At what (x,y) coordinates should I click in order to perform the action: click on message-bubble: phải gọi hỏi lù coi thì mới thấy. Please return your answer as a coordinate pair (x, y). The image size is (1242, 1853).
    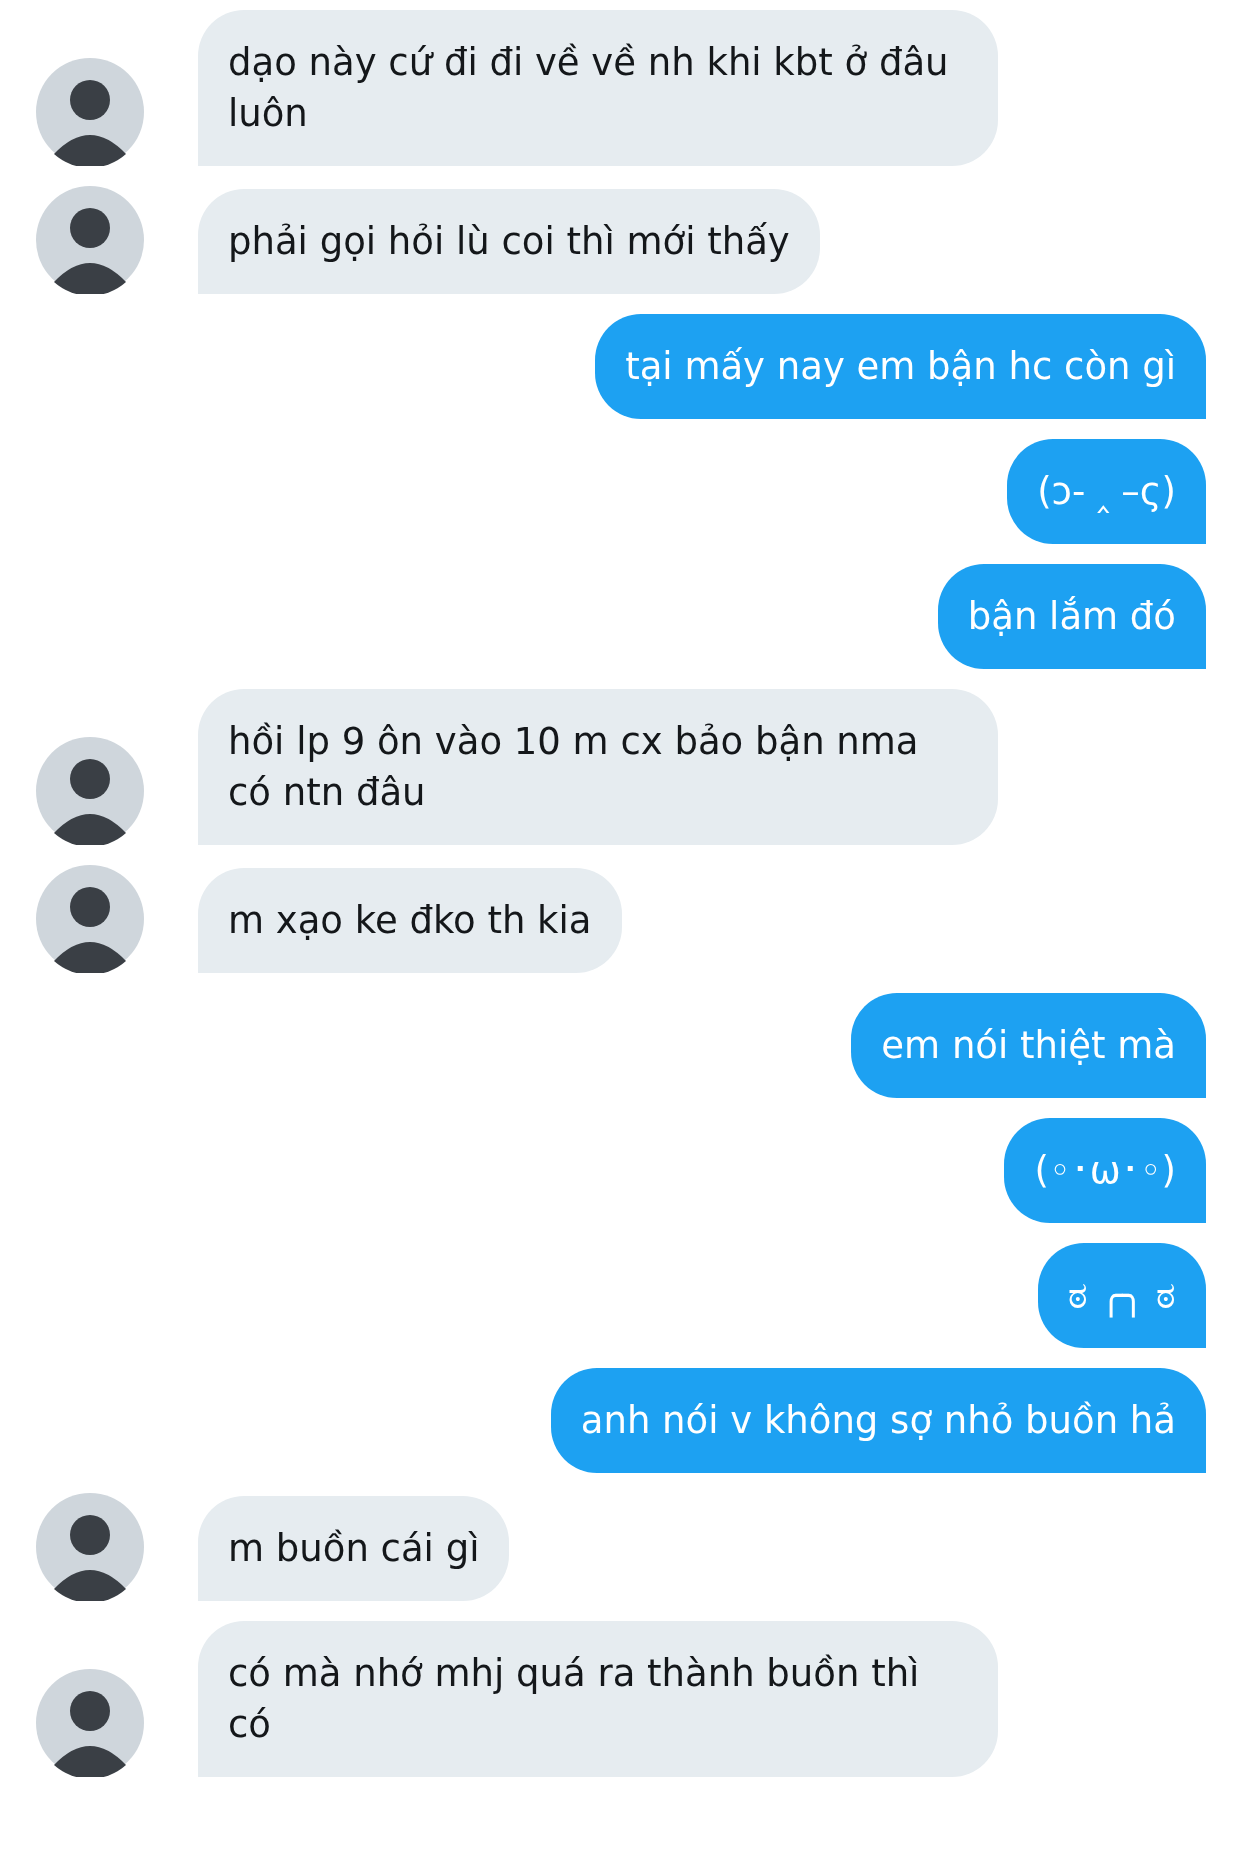
    Looking at the image, I should click on (509, 241).